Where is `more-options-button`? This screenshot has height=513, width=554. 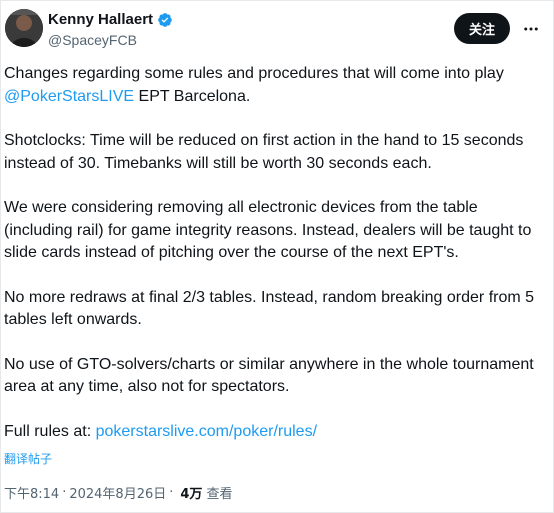 more-options-button is located at coordinates (531, 29).